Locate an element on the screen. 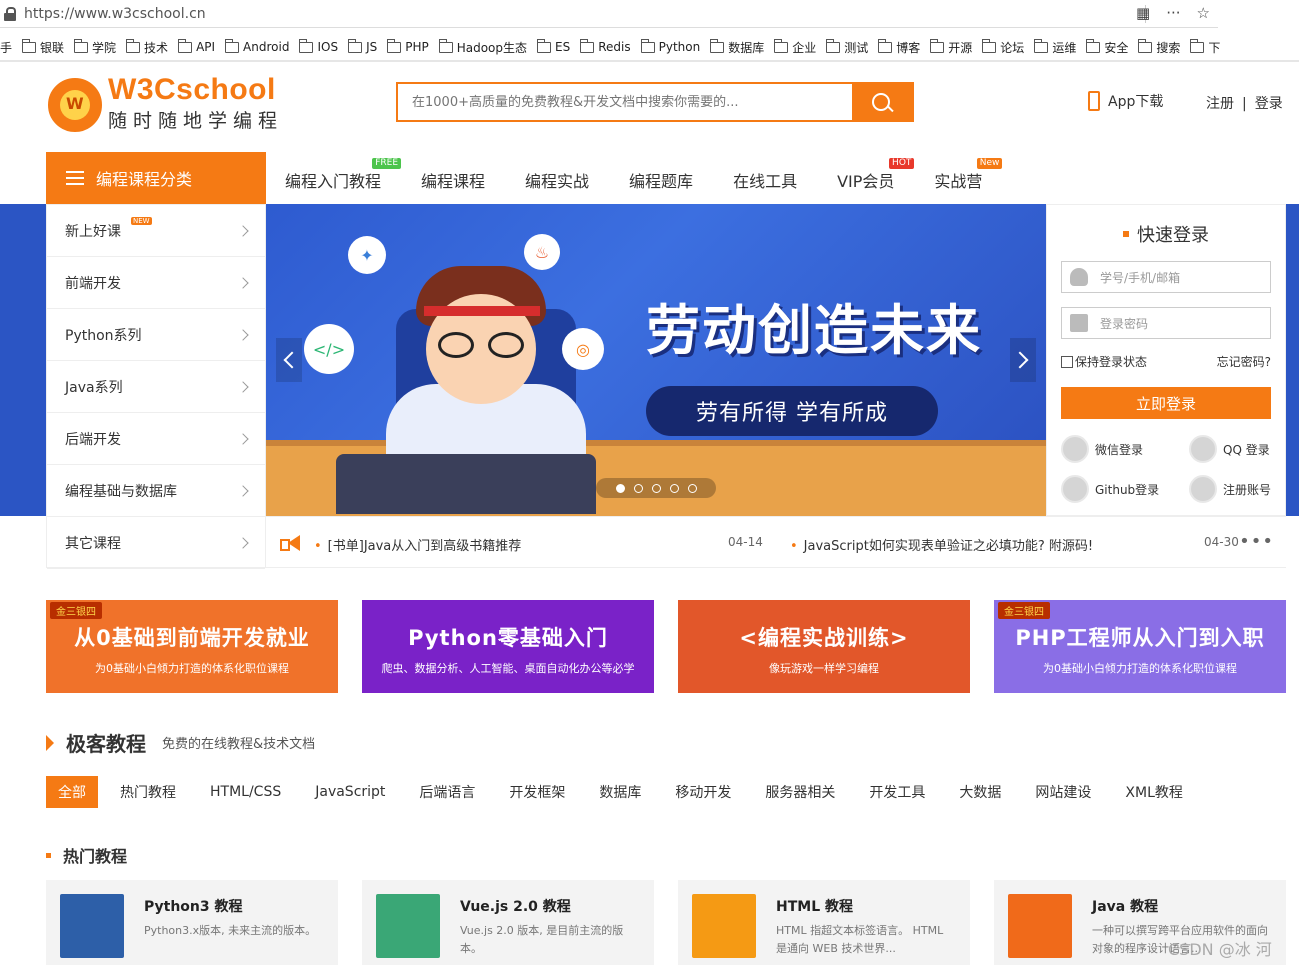 Image resolution: width=1299 pixels, height=965 pixels. bookmark-star-icon: ☆ is located at coordinates (1203, 13).